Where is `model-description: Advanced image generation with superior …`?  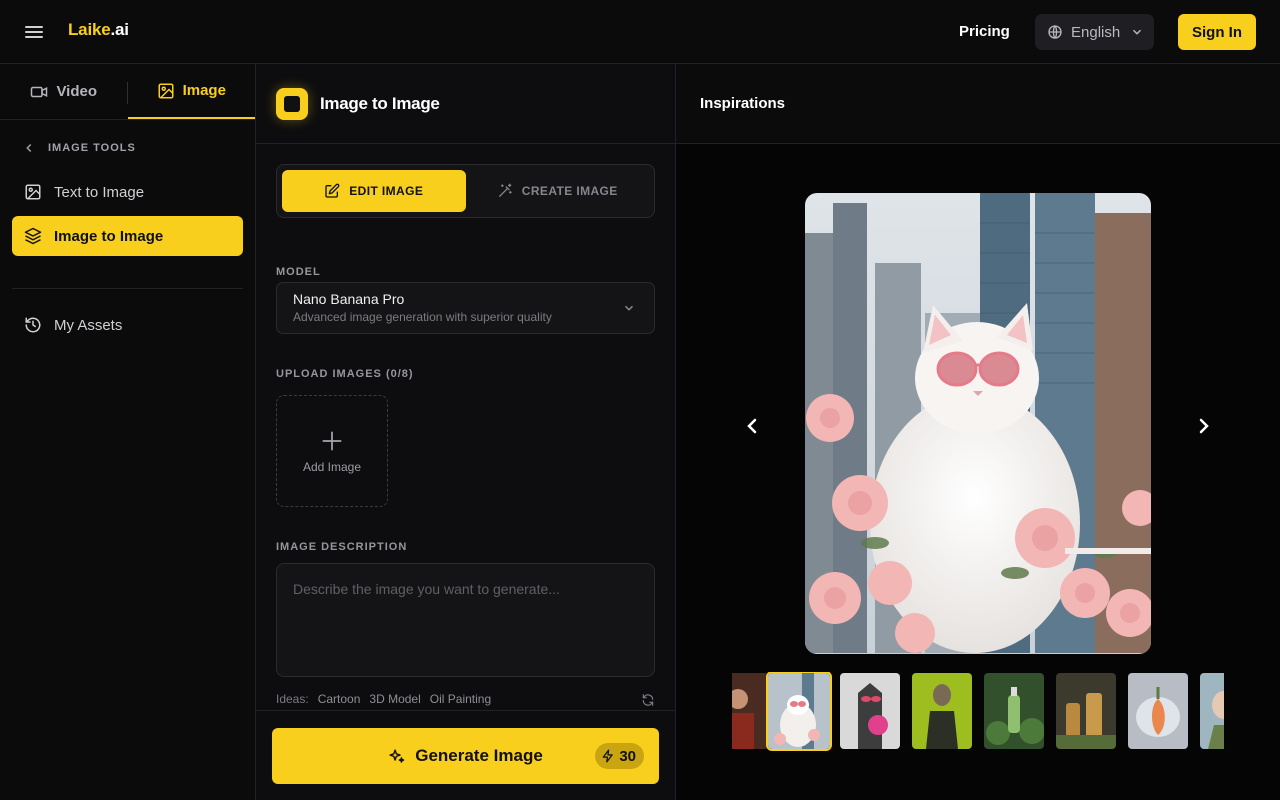
model-description: Advanced image generation with superior … is located at coordinates (422, 317).